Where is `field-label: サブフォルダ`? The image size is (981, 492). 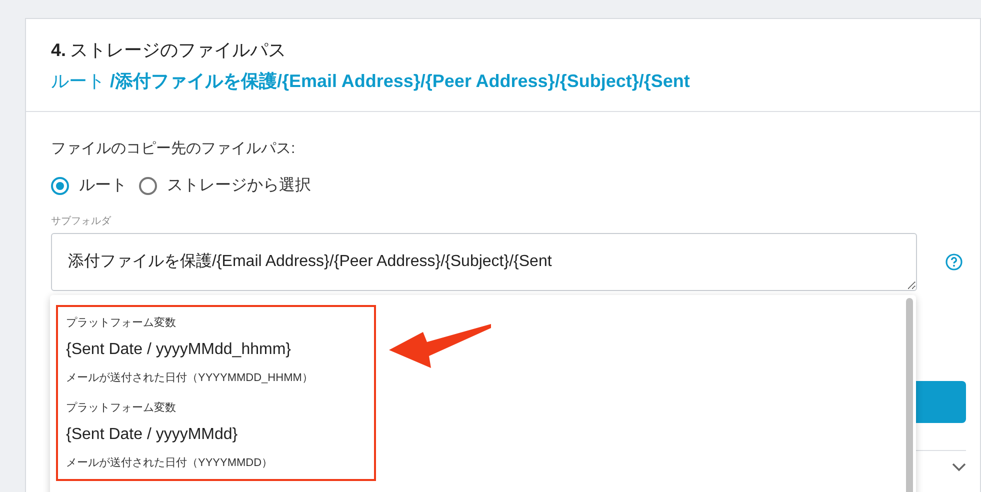
field-label: サブフォルダ is located at coordinates (81, 221).